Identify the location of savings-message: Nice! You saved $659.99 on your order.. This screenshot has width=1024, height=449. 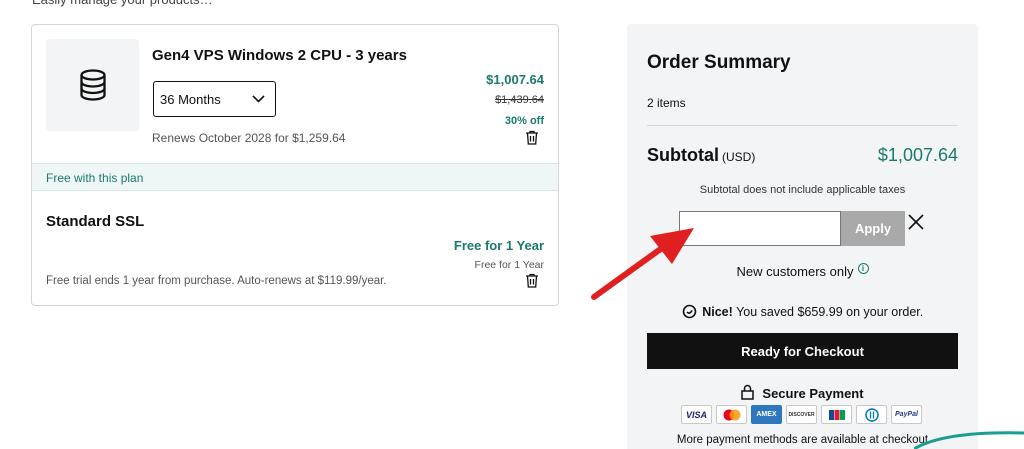
(802, 311).